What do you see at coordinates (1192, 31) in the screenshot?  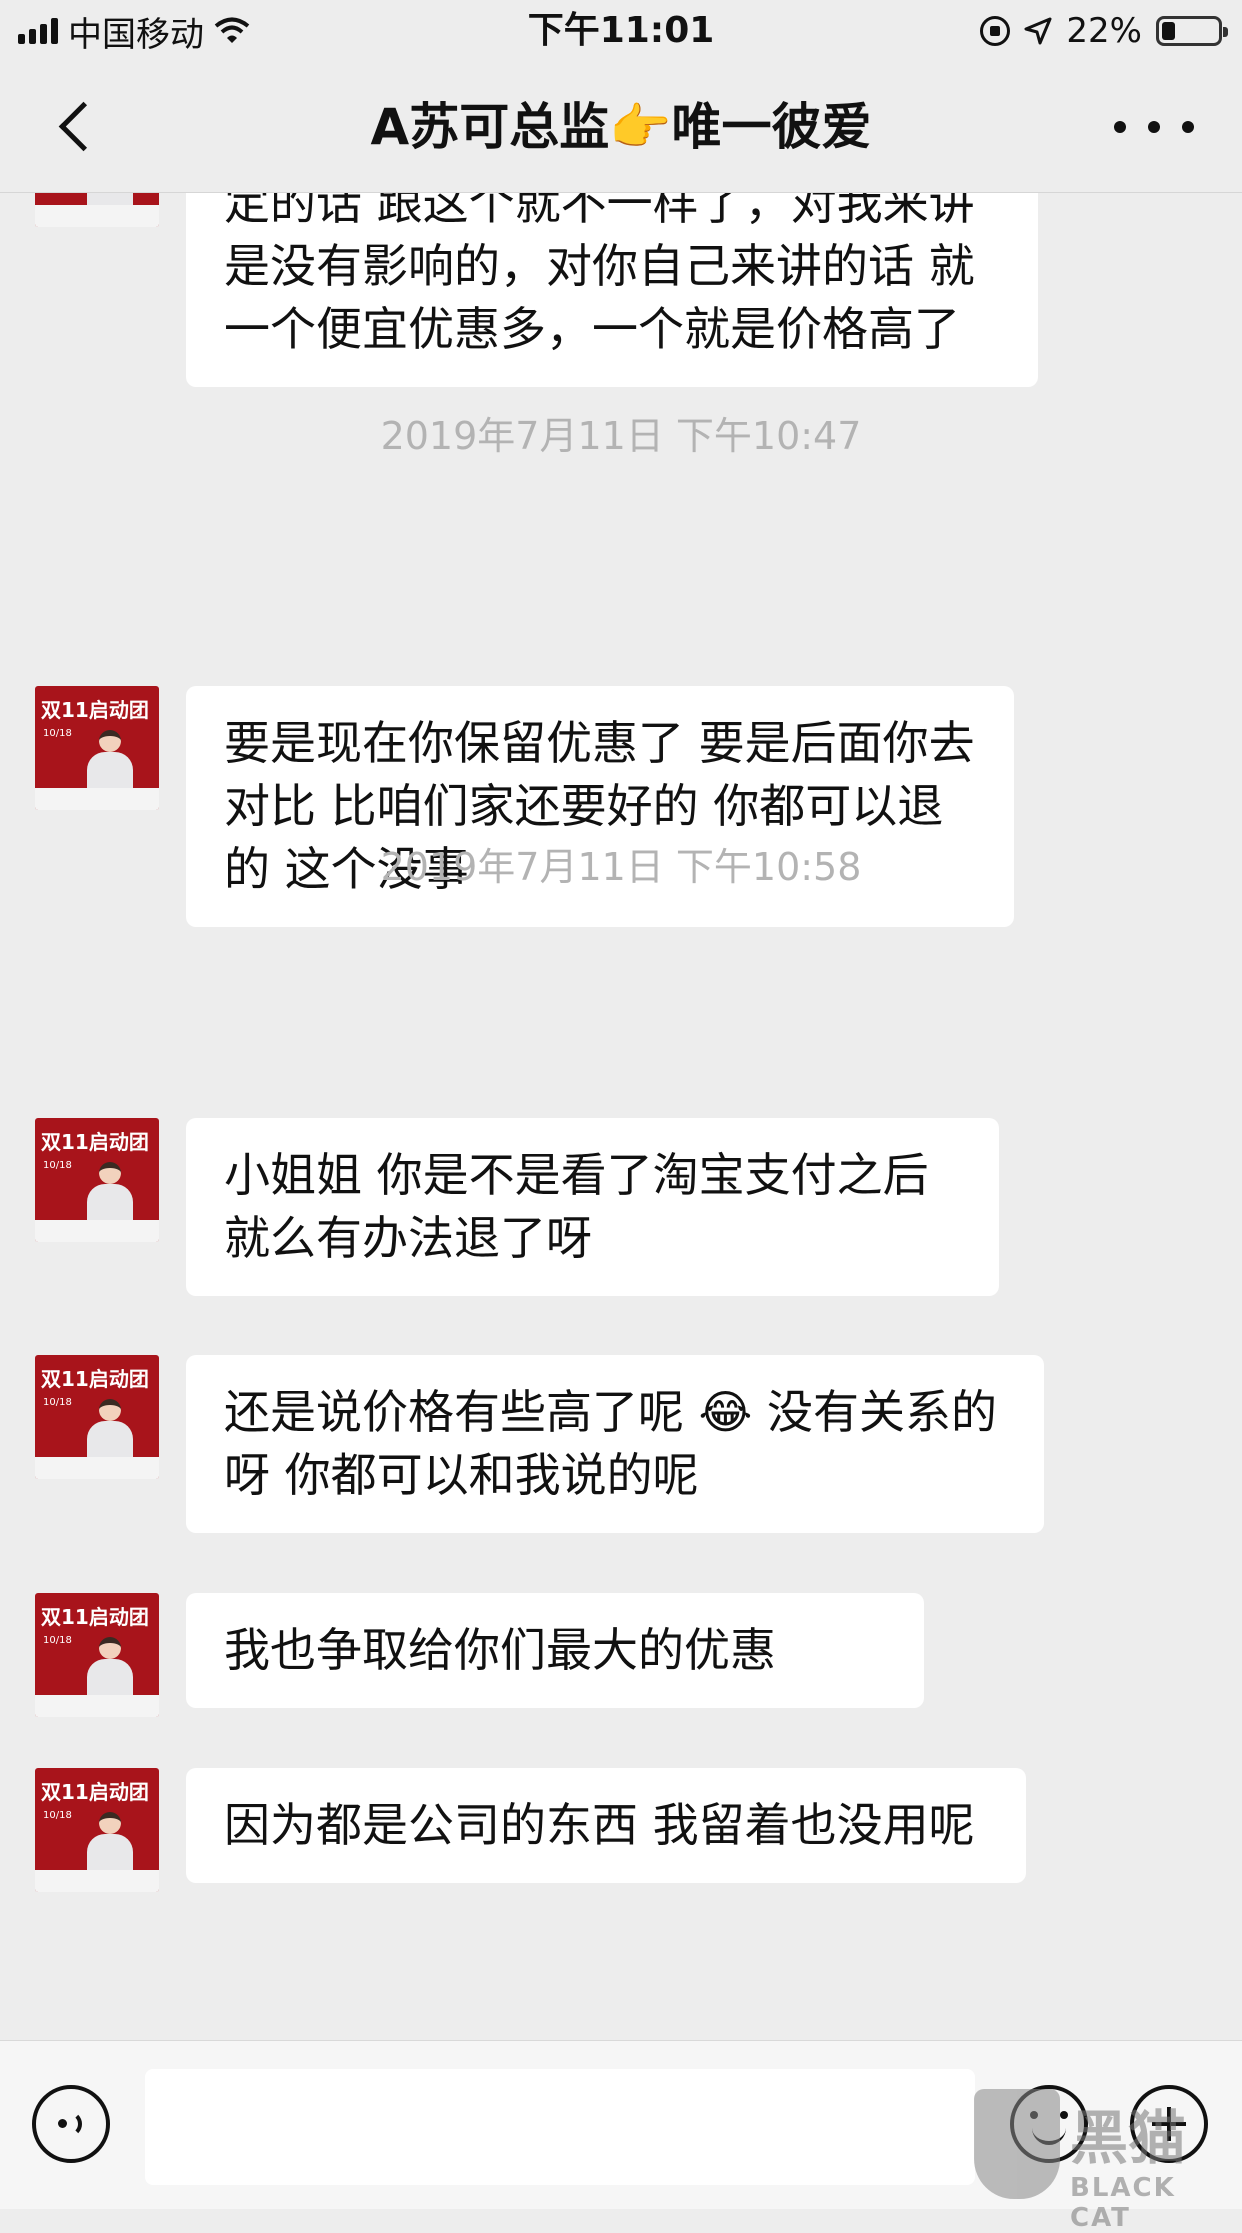 I see `battery-icon` at bounding box center [1192, 31].